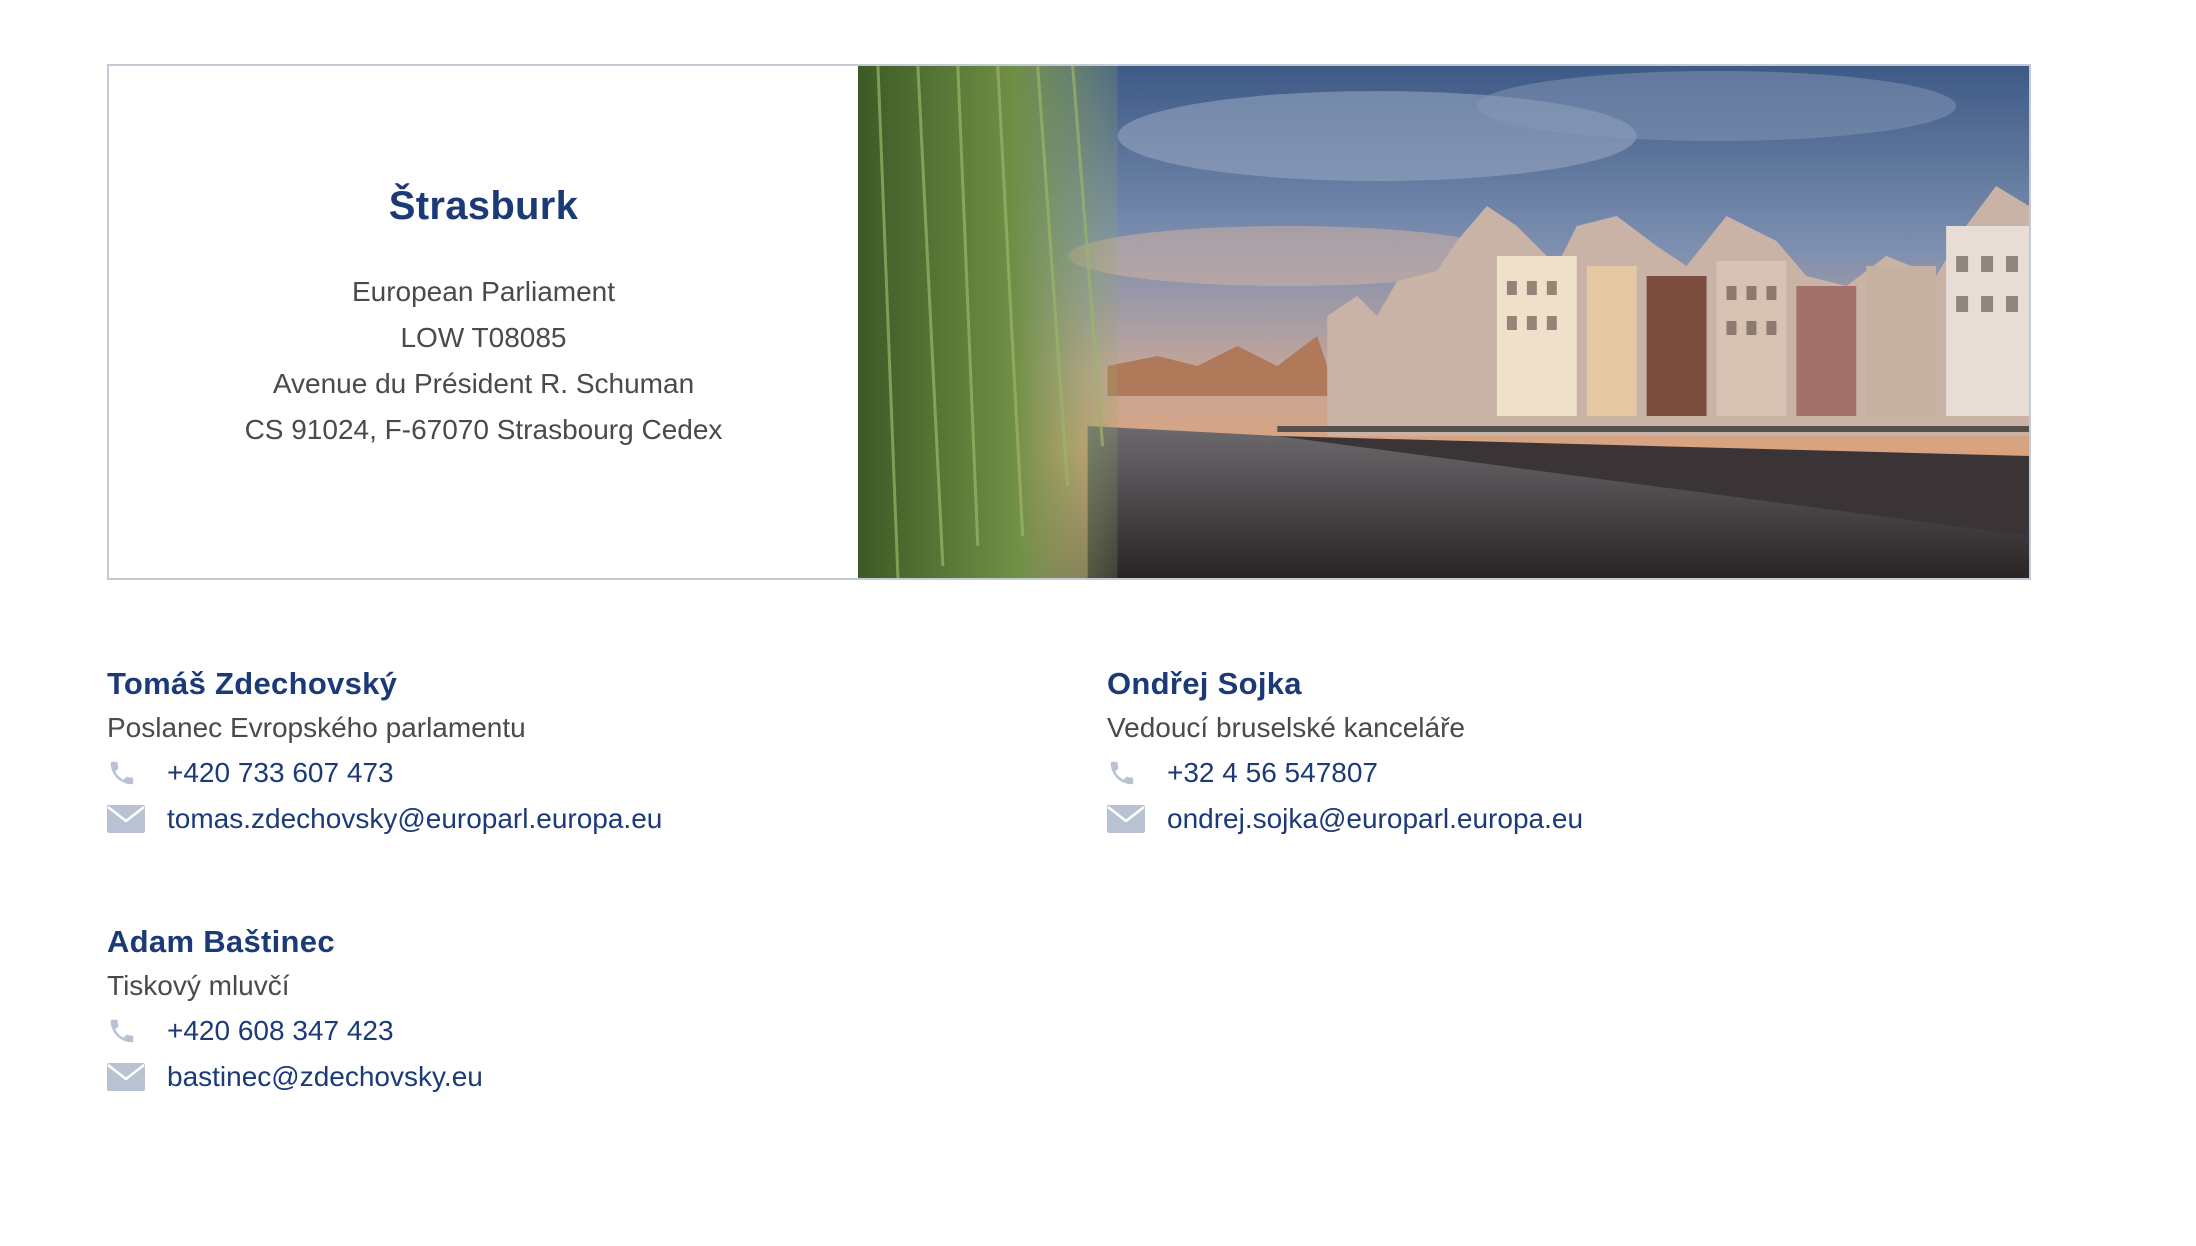  I want to click on contact-phone-row: +420 608 347 423, so click(295, 1031).